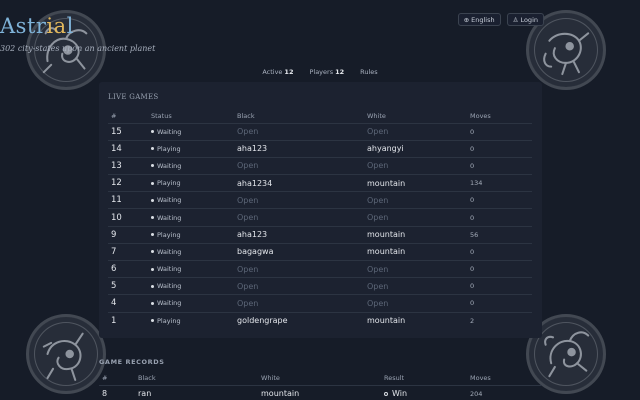 This screenshot has width=640, height=400. What do you see at coordinates (128, 251) in the screenshot?
I see `game-id: 7` at bounding box center [128, 251].